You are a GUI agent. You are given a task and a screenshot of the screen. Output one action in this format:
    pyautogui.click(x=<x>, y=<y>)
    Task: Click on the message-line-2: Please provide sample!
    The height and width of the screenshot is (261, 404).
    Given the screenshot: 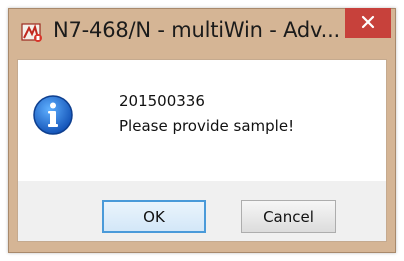 What is the action you would take?
    pyautogui.click(x=207, y=126)
    